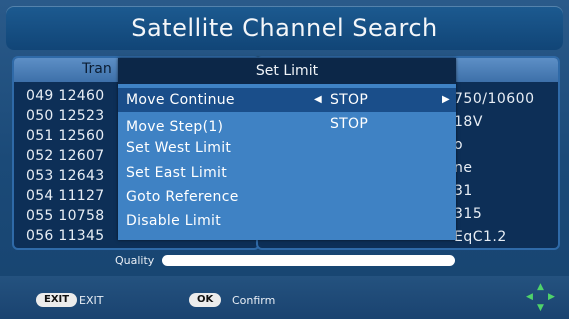 The height and width of the screenshot is (319, 569). I want to click on arrow-right-icon: ▶, so click(446, 100).